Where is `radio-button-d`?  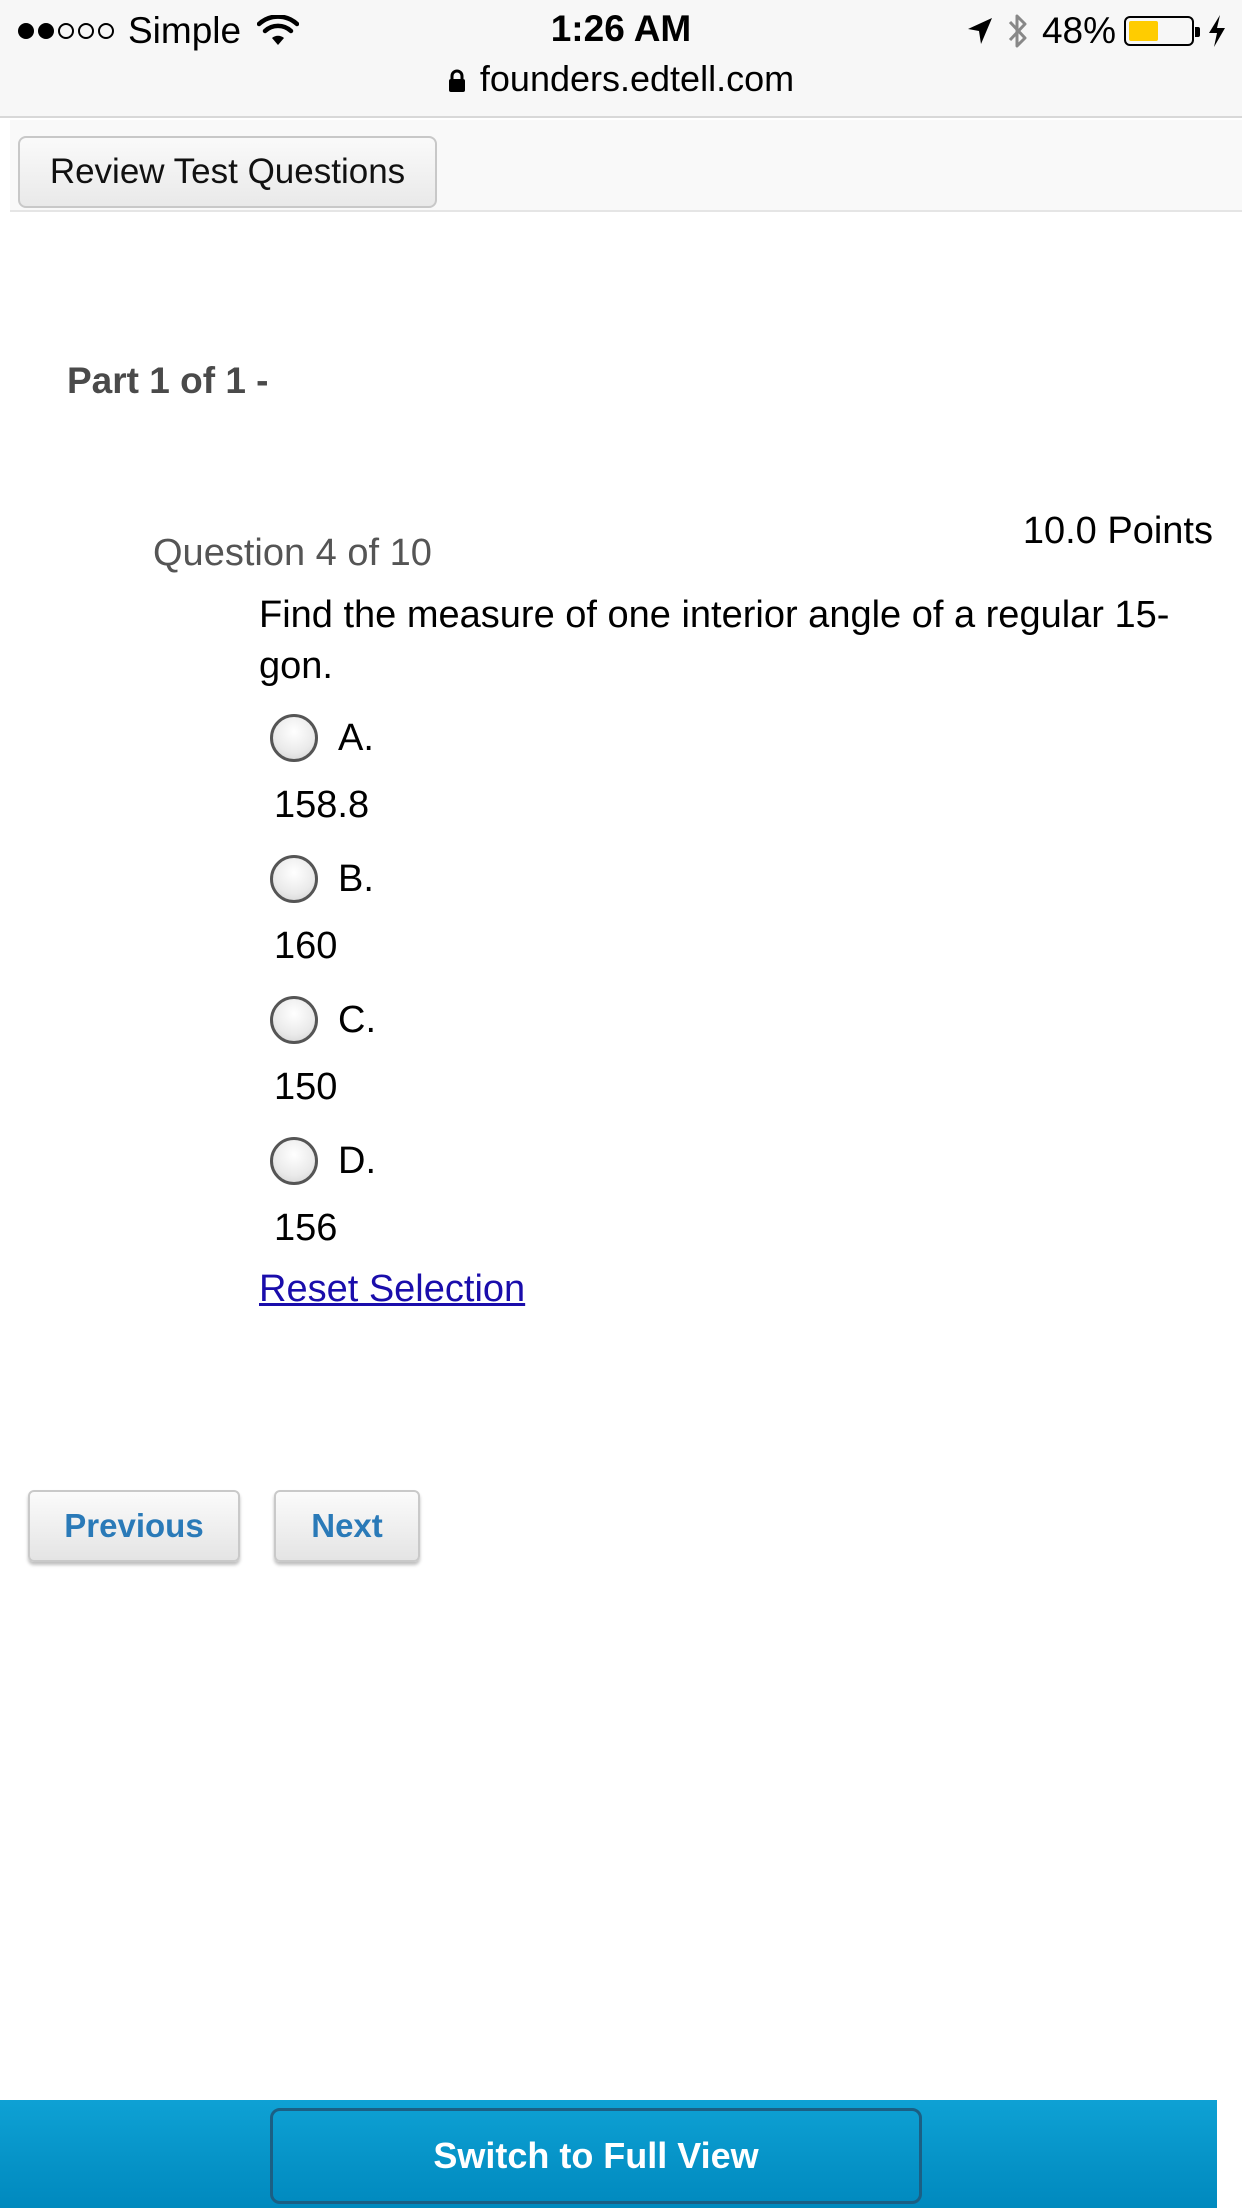 radio-button-d is located at coordinates (294, 1161).